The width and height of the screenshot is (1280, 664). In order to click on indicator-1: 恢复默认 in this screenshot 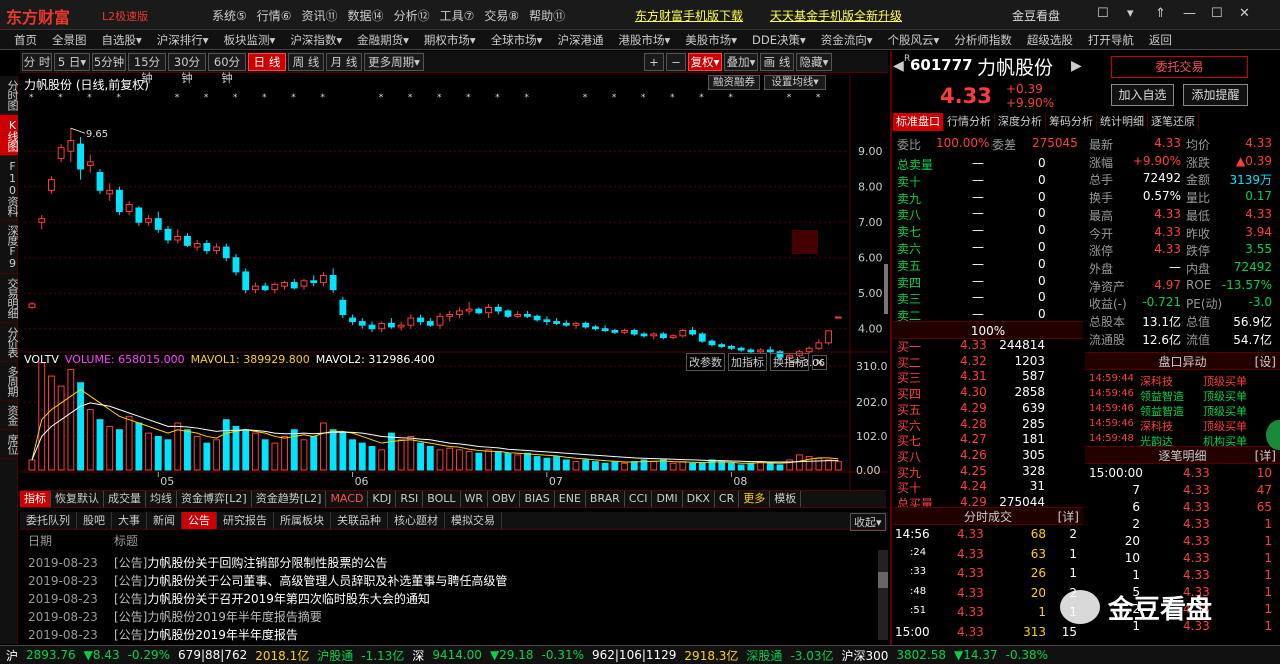, I will do `click(77, 499)`.